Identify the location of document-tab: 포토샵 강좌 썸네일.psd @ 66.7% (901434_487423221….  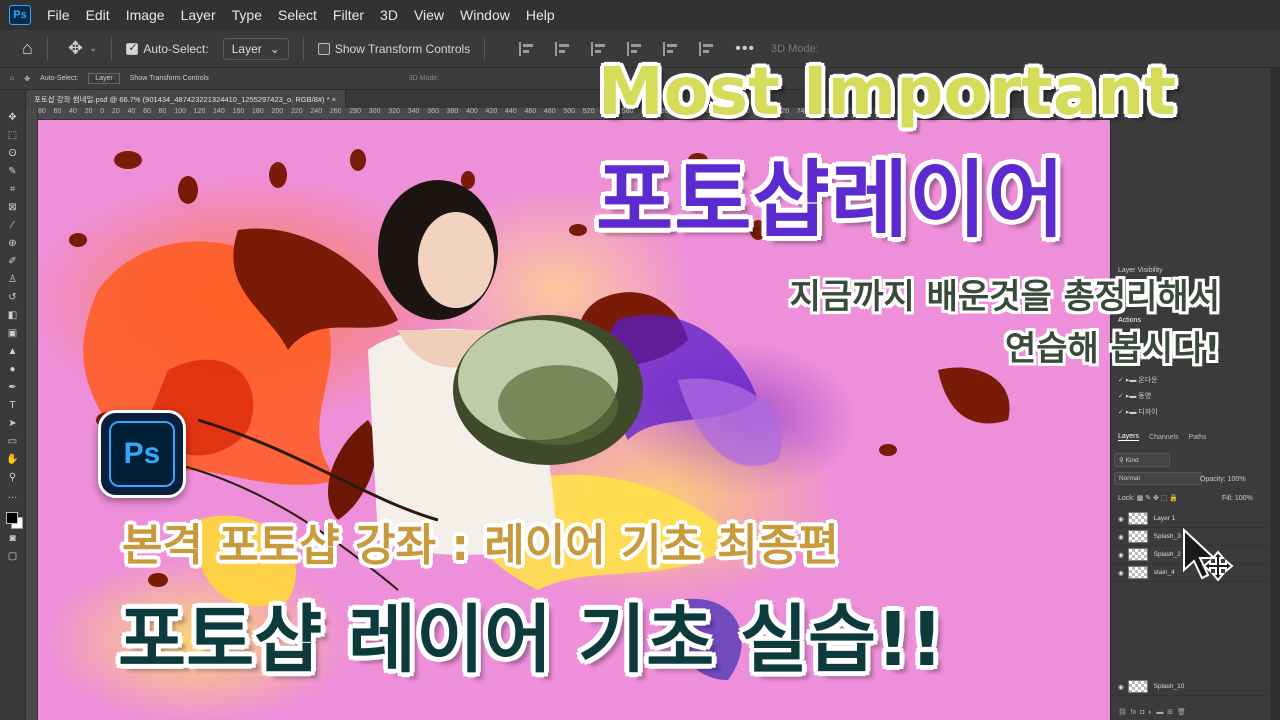
(186, 99).